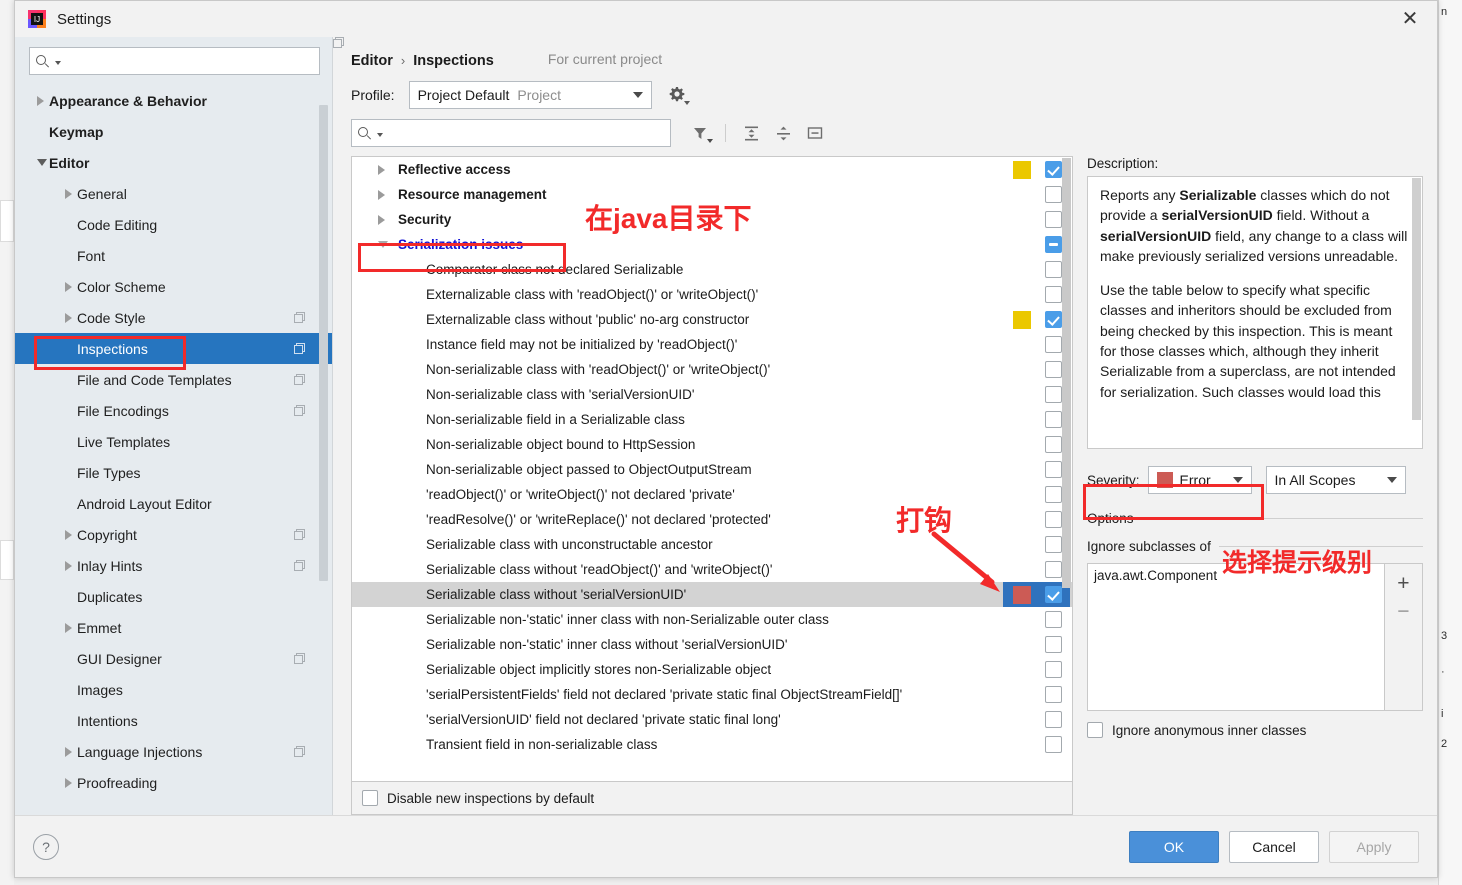 Image resolution: width=1462 pixels, height=885 pixels. I want to click on ignore-list: java.awt.Component, so click(1236, 637).